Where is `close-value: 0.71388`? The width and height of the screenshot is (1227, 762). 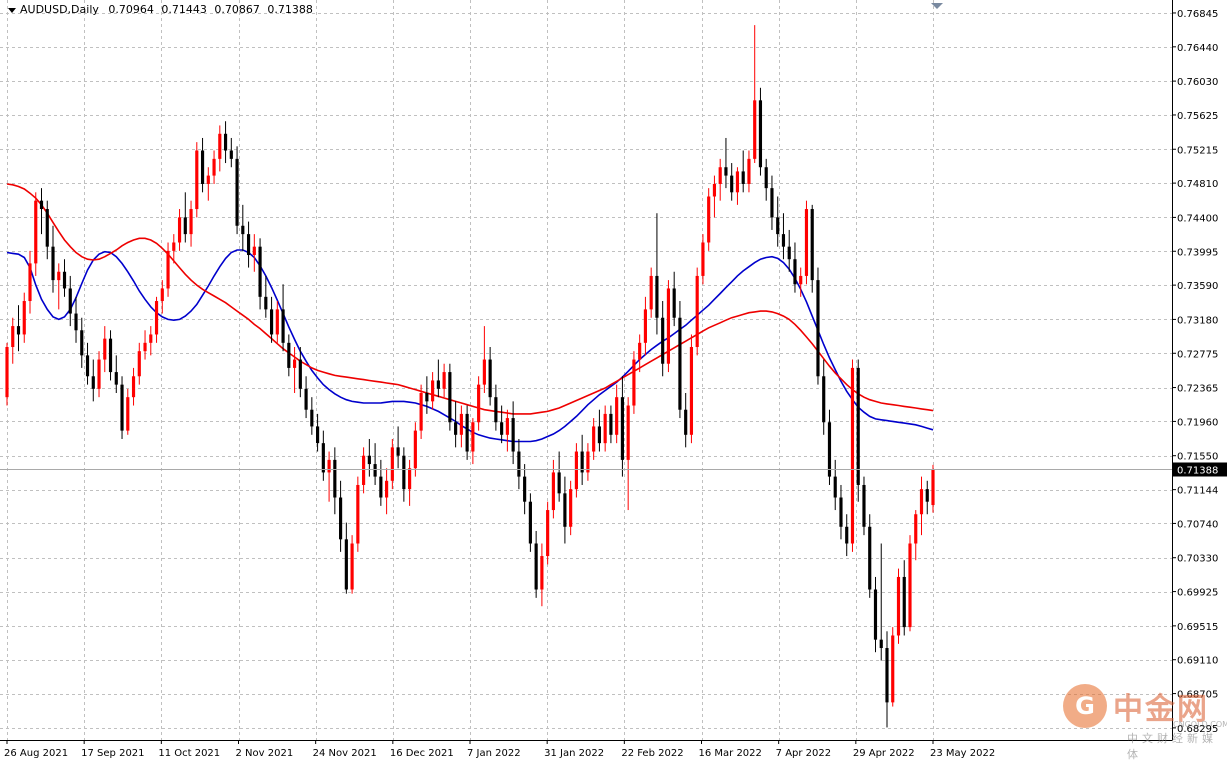 close-value: 0.71388 is located at coordinates (290, 9).